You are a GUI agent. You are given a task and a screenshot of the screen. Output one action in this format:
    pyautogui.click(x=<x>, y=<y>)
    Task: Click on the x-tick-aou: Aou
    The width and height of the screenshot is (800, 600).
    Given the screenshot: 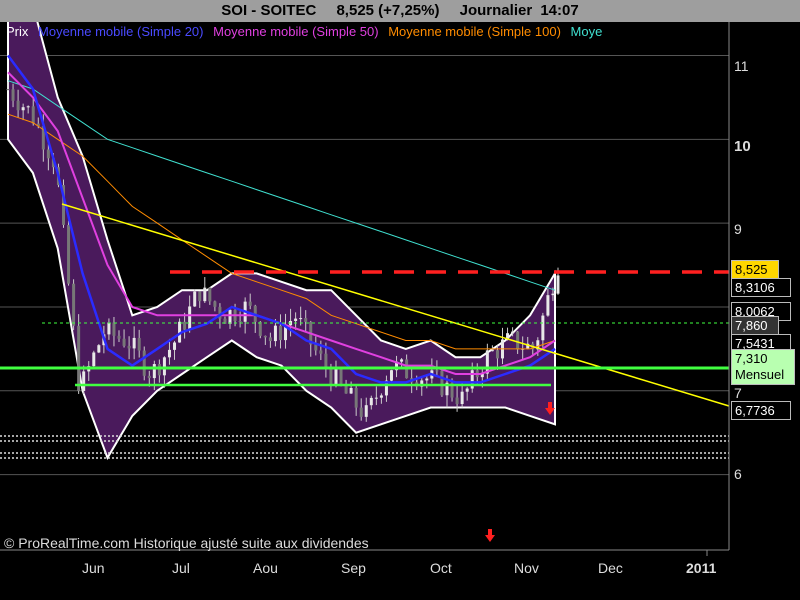 What is the action you would take?
    pyautogui.click(x=265, y=568)
    